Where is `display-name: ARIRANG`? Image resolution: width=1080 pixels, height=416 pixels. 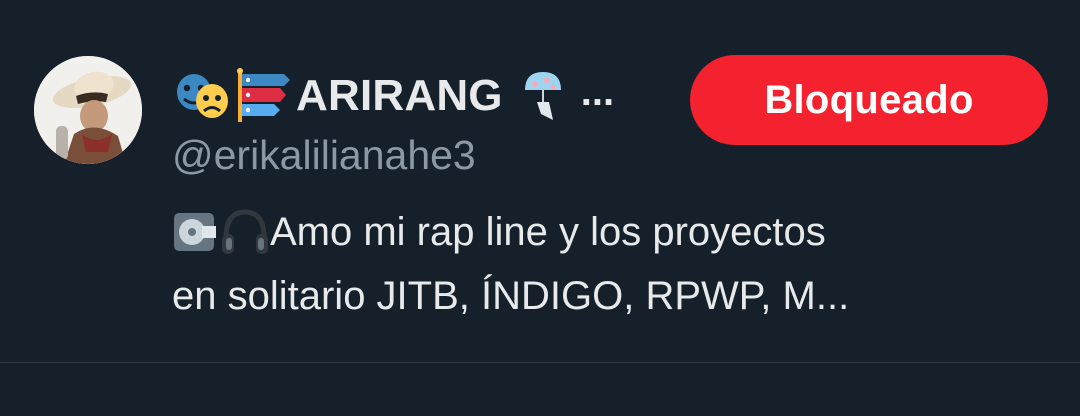
display-name: ARIRANG is located at coordinates (399, 96).